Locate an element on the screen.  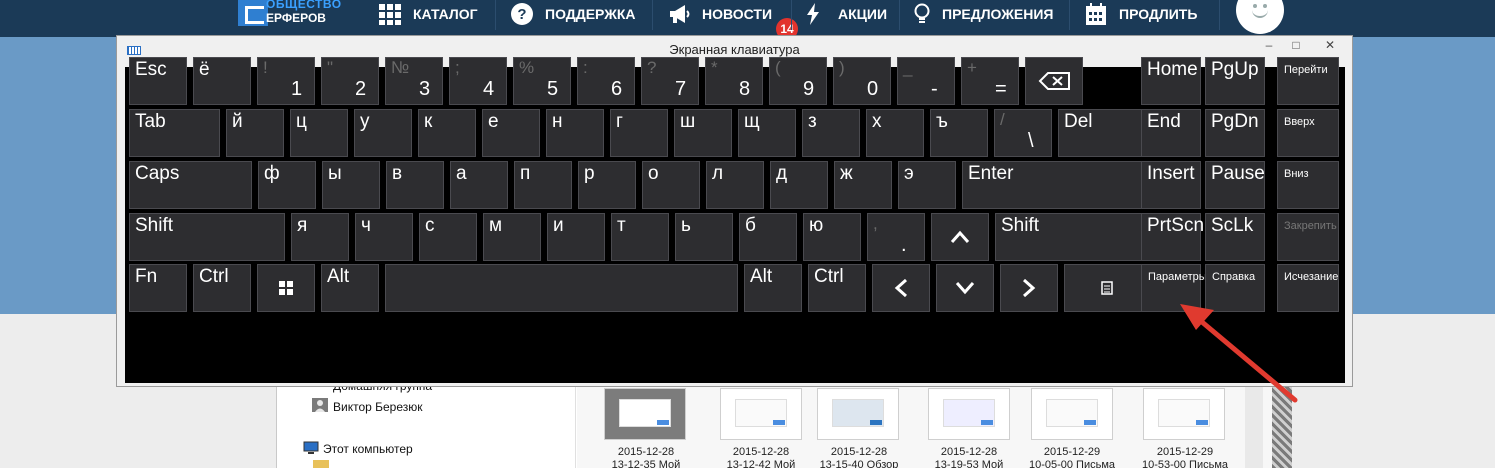
key-т: т is located at coordinates (640, 237).